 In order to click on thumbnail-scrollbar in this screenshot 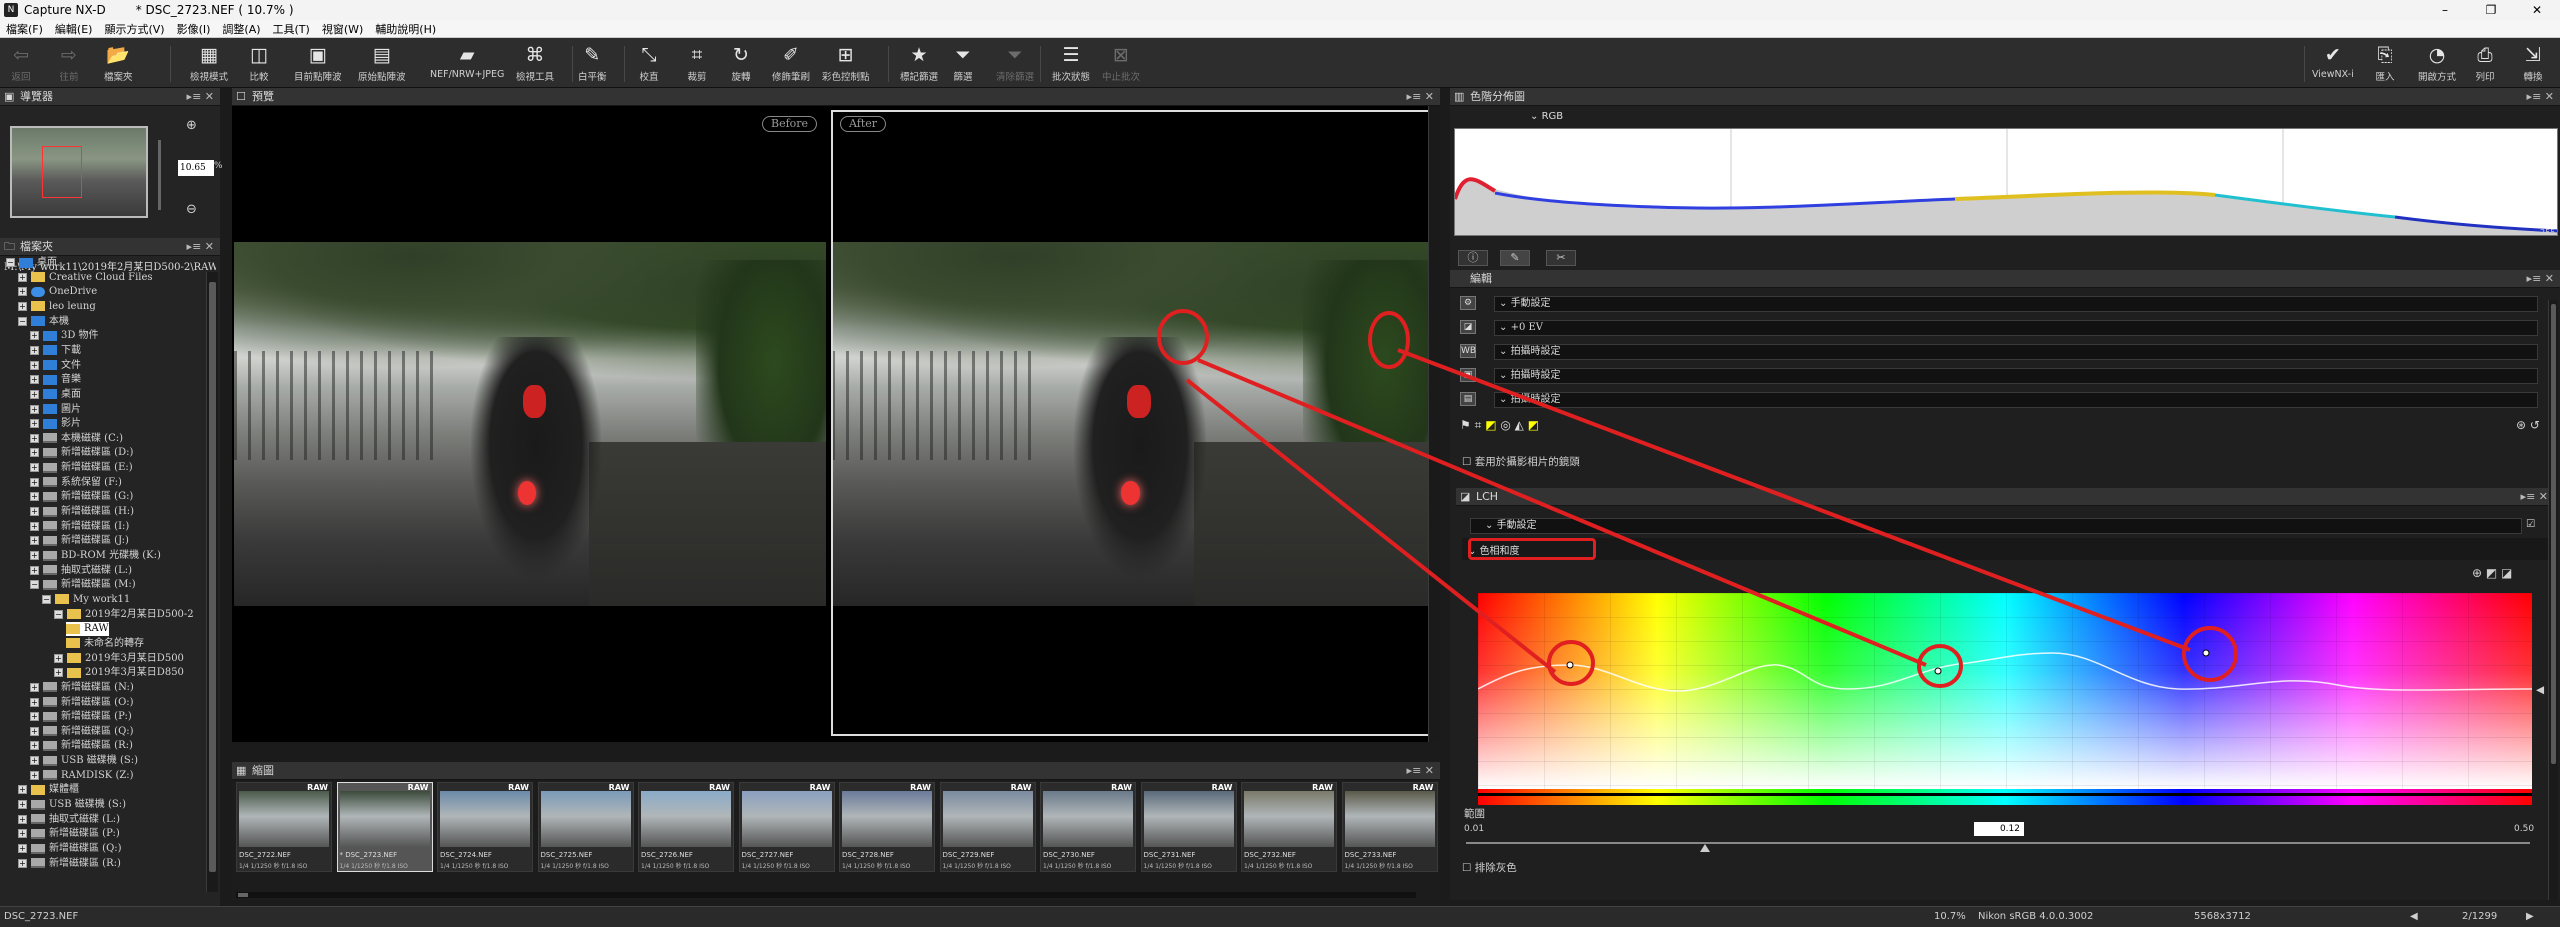, I will do `click(826, 895)`.